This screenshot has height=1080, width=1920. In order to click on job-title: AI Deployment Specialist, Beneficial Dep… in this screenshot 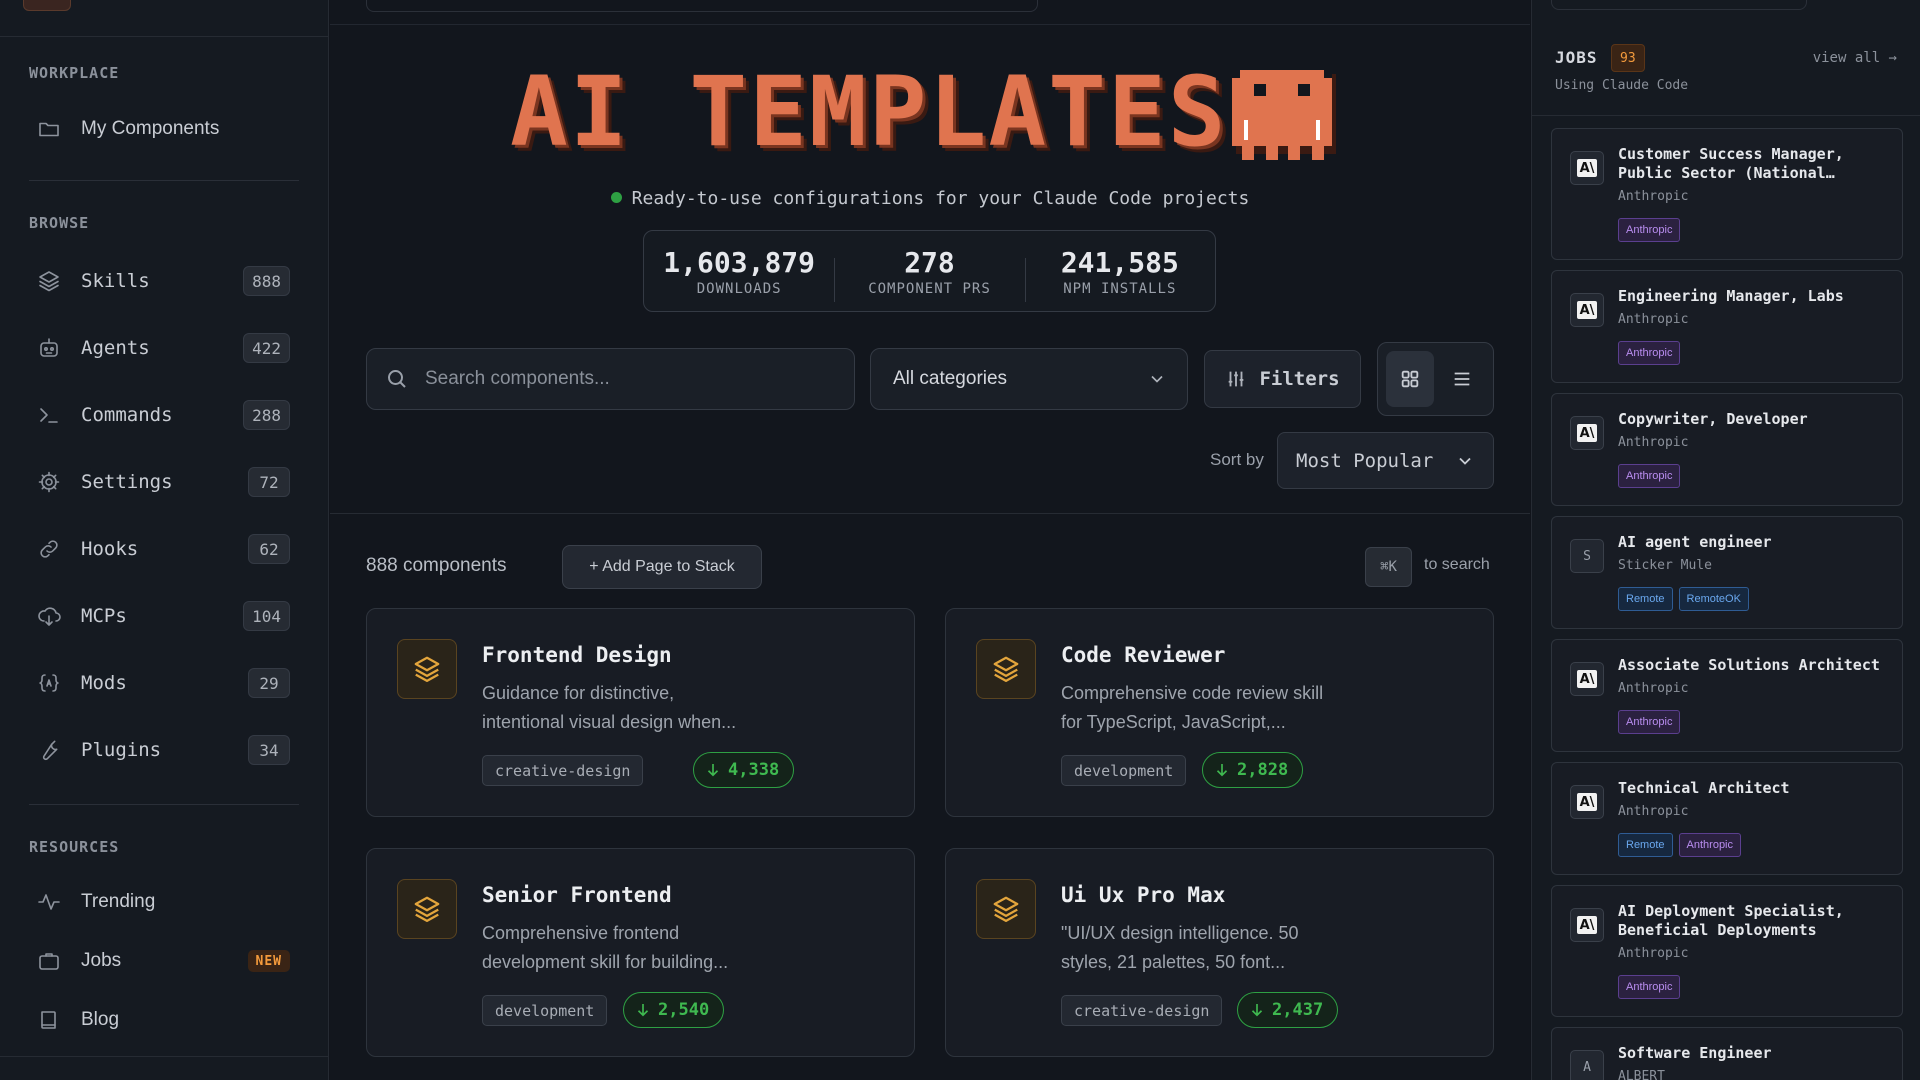, I will do `click(1731, 920)`.